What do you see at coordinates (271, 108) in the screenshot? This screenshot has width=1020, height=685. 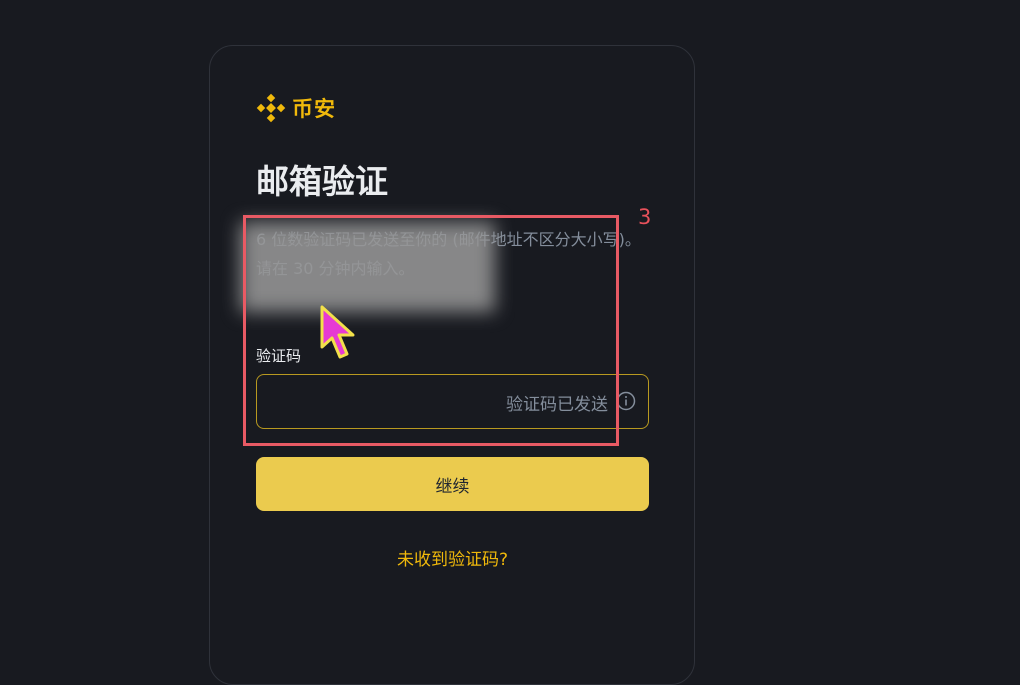 I see `binance-diamond-icon` at bounding box center [271, 108].